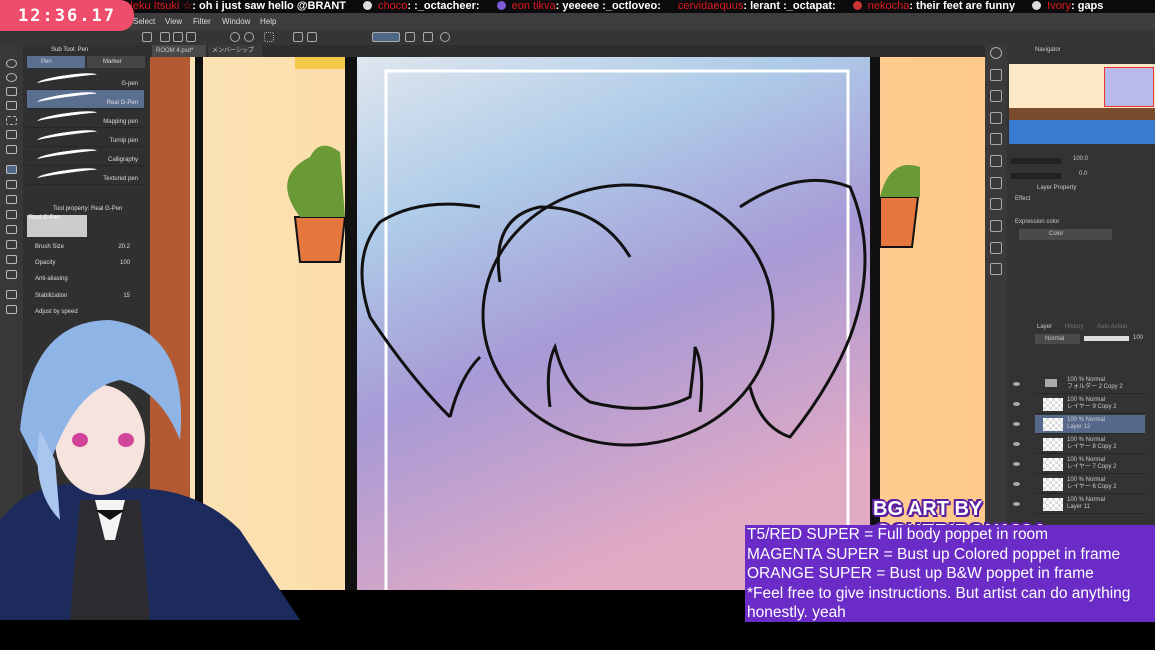 The image size is (1155, 650). Describe the element at coordinates (11, 91) in the screenshot. I see `operation-tool-icon` at that location.